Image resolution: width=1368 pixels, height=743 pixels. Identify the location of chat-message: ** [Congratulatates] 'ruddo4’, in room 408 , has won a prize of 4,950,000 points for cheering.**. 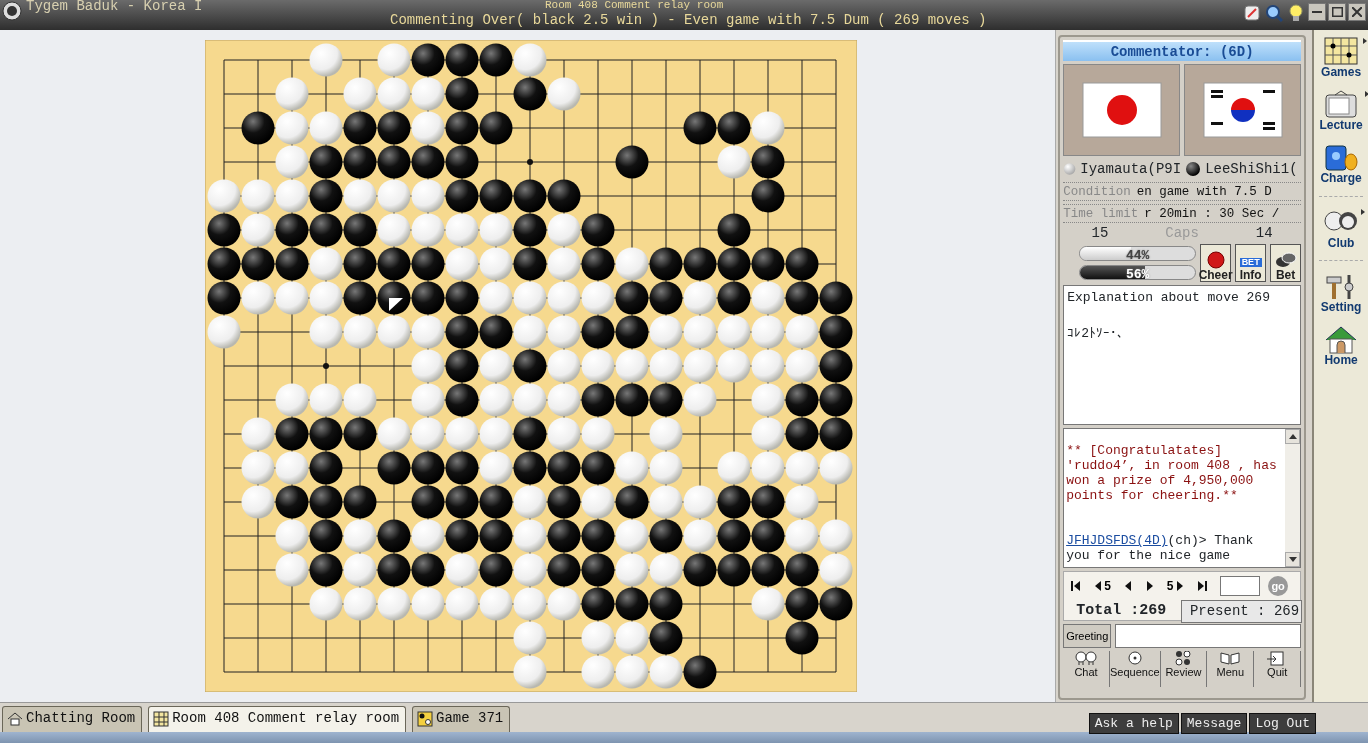
(1172, 473).